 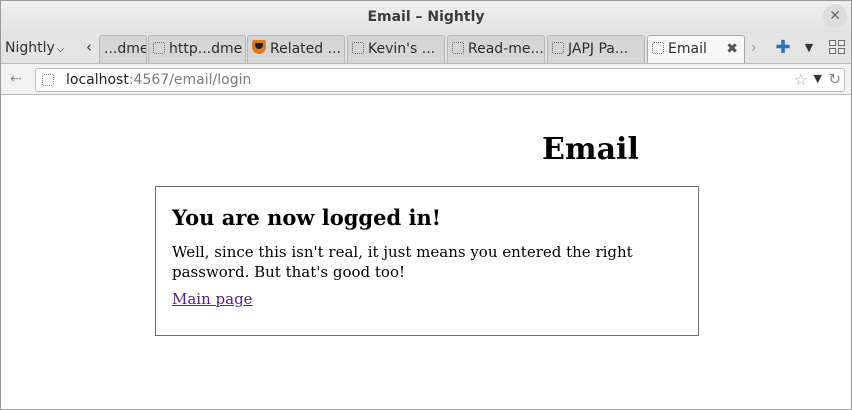 What do you see at coordinates (259, 47) in the screenshot?
I see `shield-icon` at bounding box center [259, 47].